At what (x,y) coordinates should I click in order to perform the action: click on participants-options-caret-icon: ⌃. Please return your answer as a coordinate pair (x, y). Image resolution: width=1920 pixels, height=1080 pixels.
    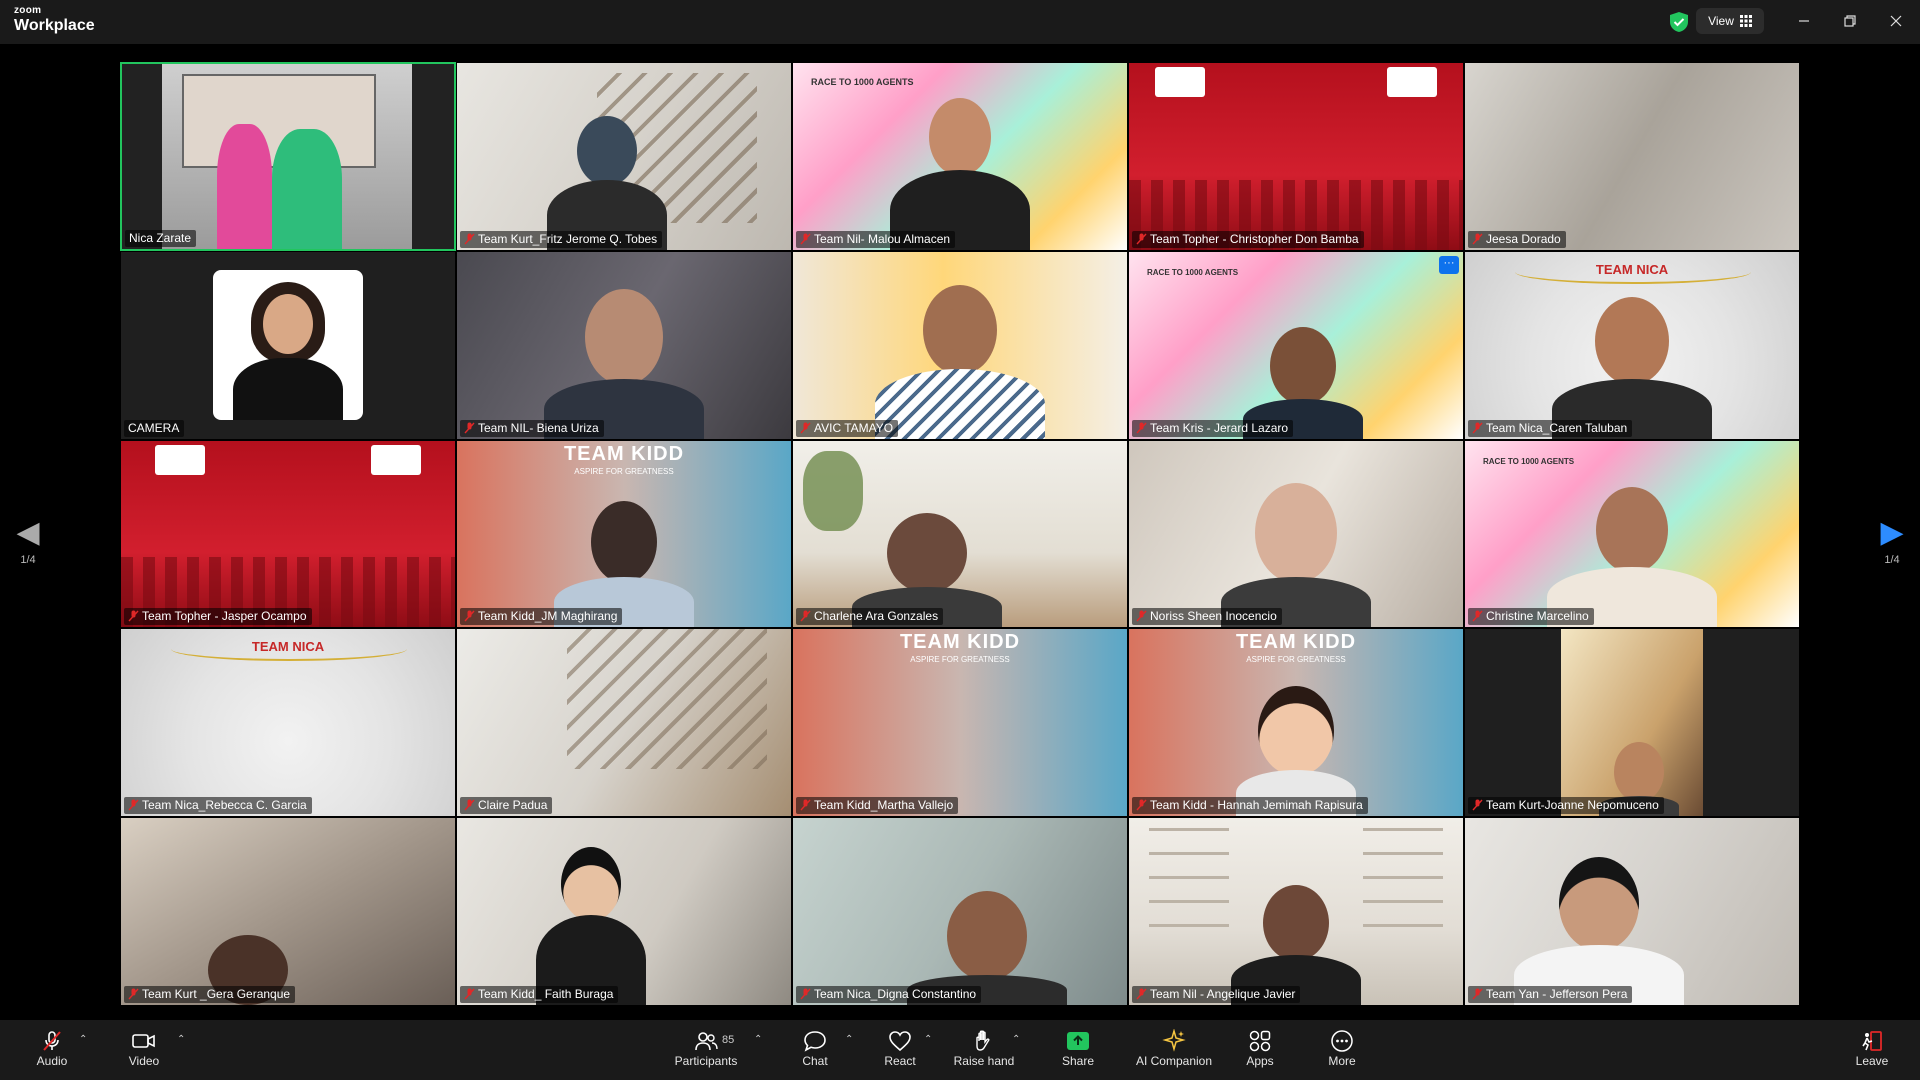
    Looking at the image, I should click on (758, 1039).